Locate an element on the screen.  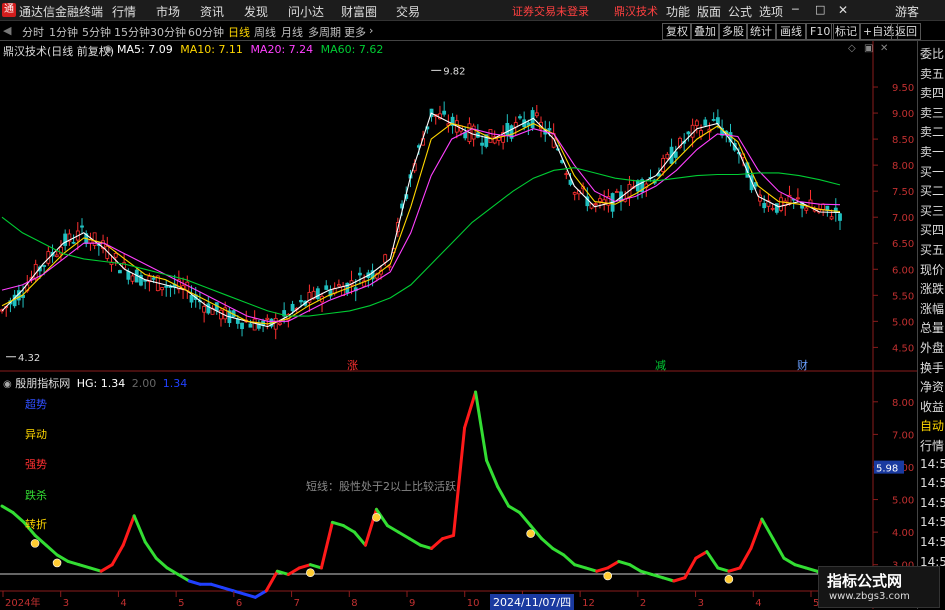
menu-jiaoyi: 交易 is located at coordinates (408, 11).